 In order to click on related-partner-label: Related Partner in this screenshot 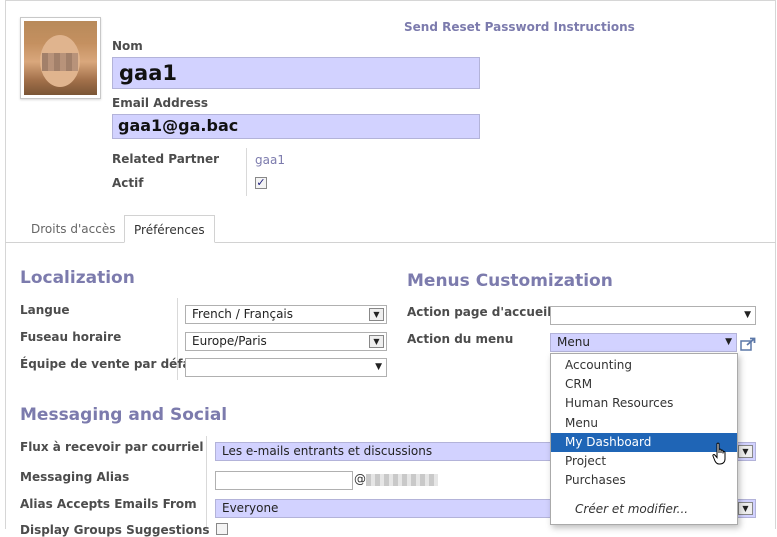, I will do `click(166, 159)`.